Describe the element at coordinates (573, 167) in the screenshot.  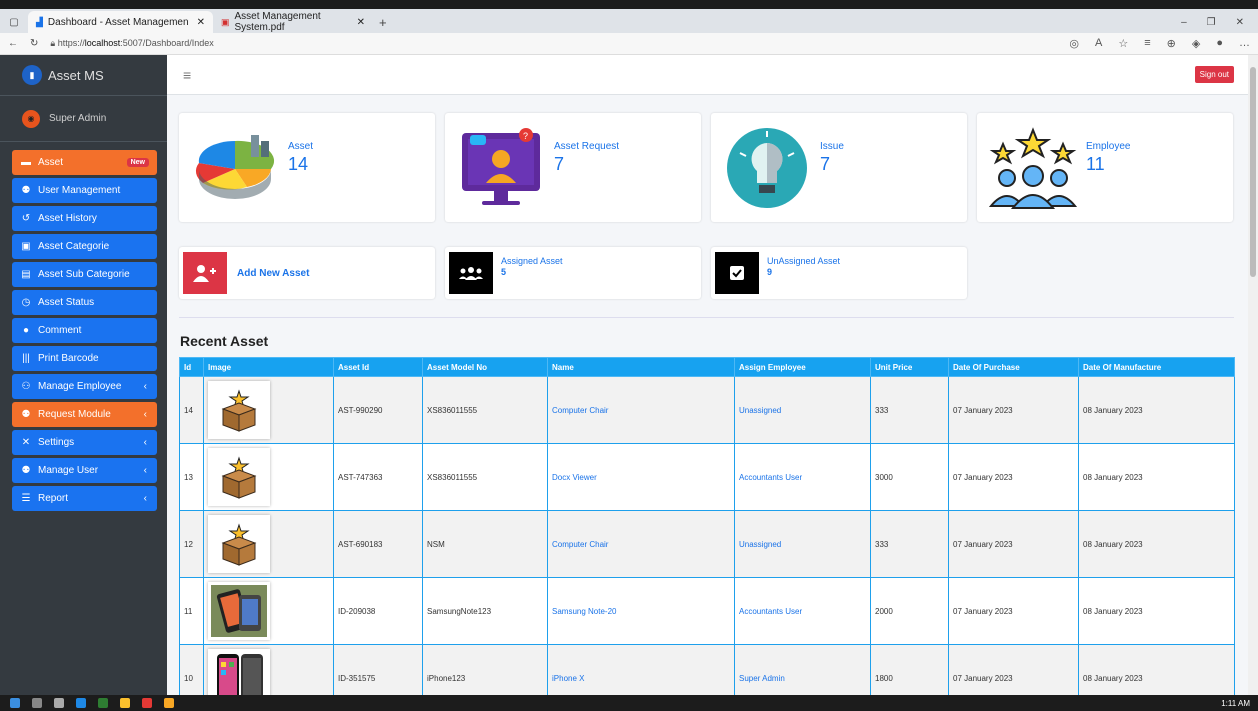
I see `stat-card-asset-request: ? Asset Request 7` at that location.